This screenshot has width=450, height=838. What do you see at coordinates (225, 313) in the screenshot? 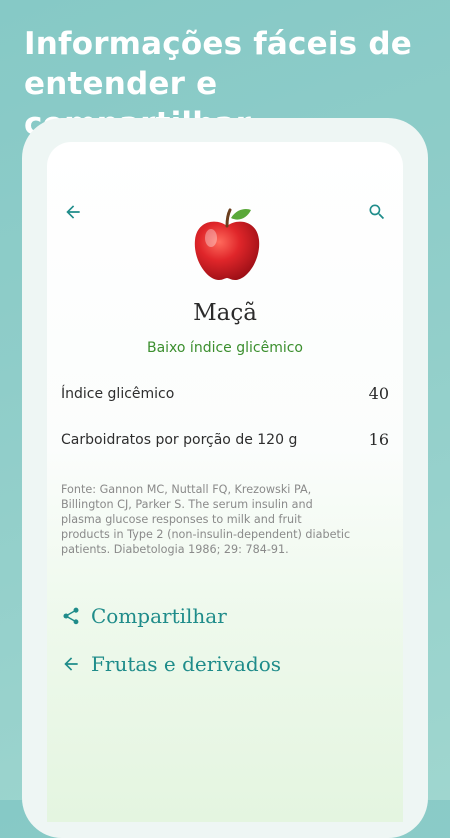
I see `food-name: Maçã` at bounding box center [225, 313].